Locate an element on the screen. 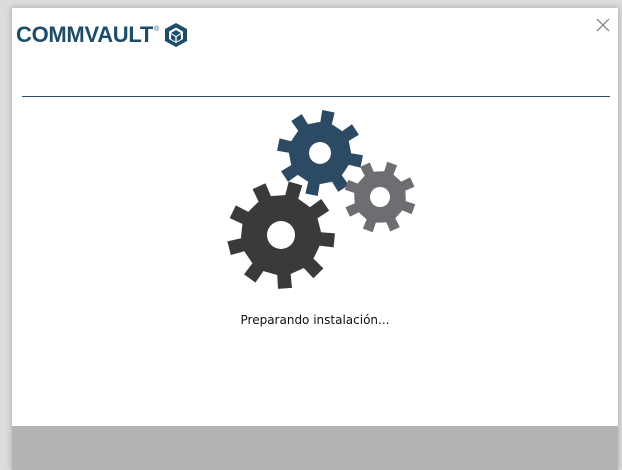 The width and height of the screenshot is (622, 470). trademark-symbol: ® is located at coordinates (157, 29).